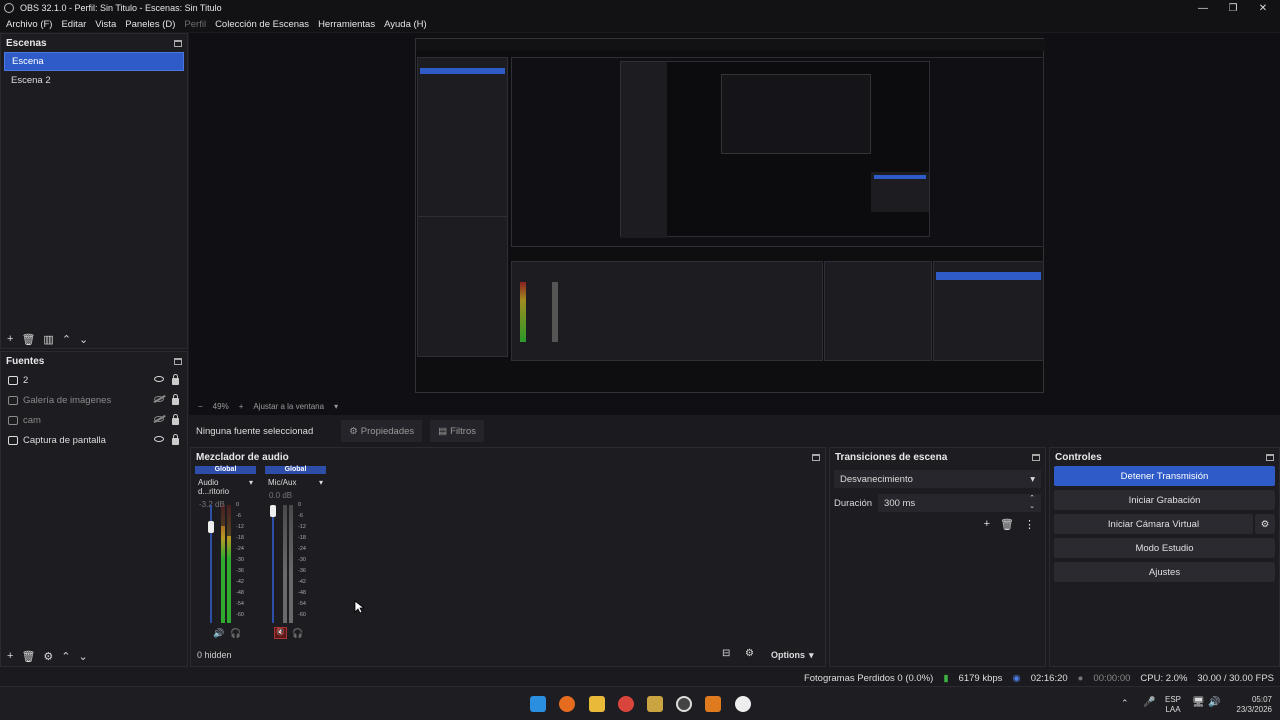 Image resolution: width=1280 pixels, height=720 pixels. Describe the element at coordinates (1080, 678) in the screenshot. I see `record-icon: ●` at that location.